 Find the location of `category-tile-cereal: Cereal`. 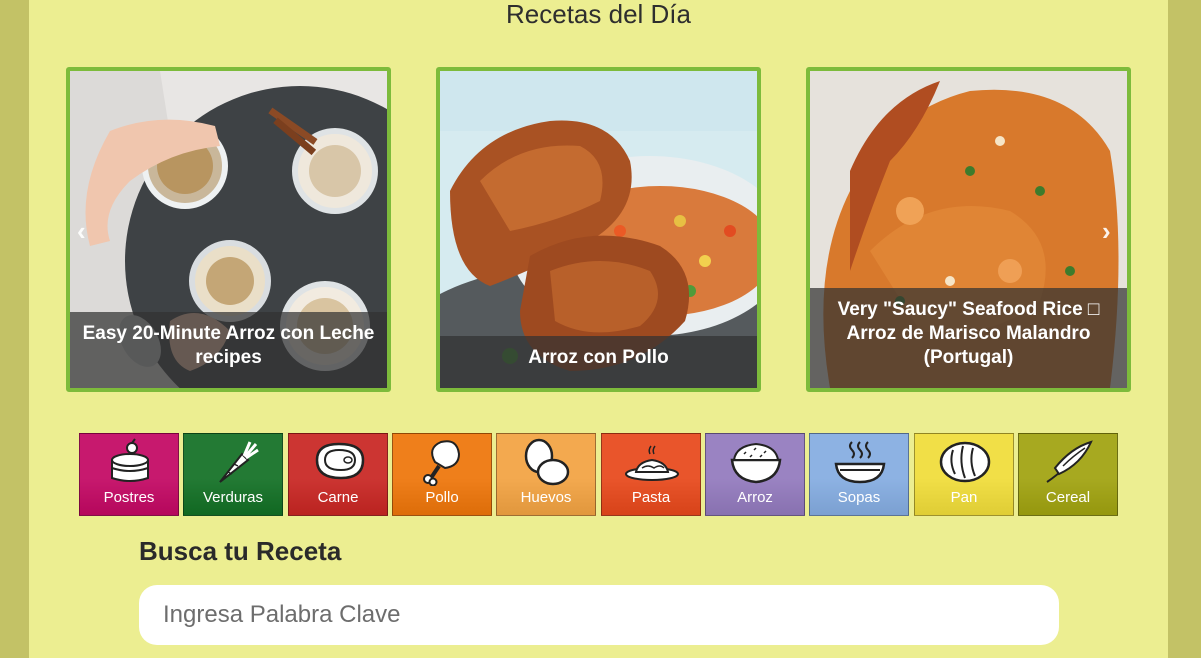

category-tile-cereal: Cereal is located at coordinates (1068, 474).